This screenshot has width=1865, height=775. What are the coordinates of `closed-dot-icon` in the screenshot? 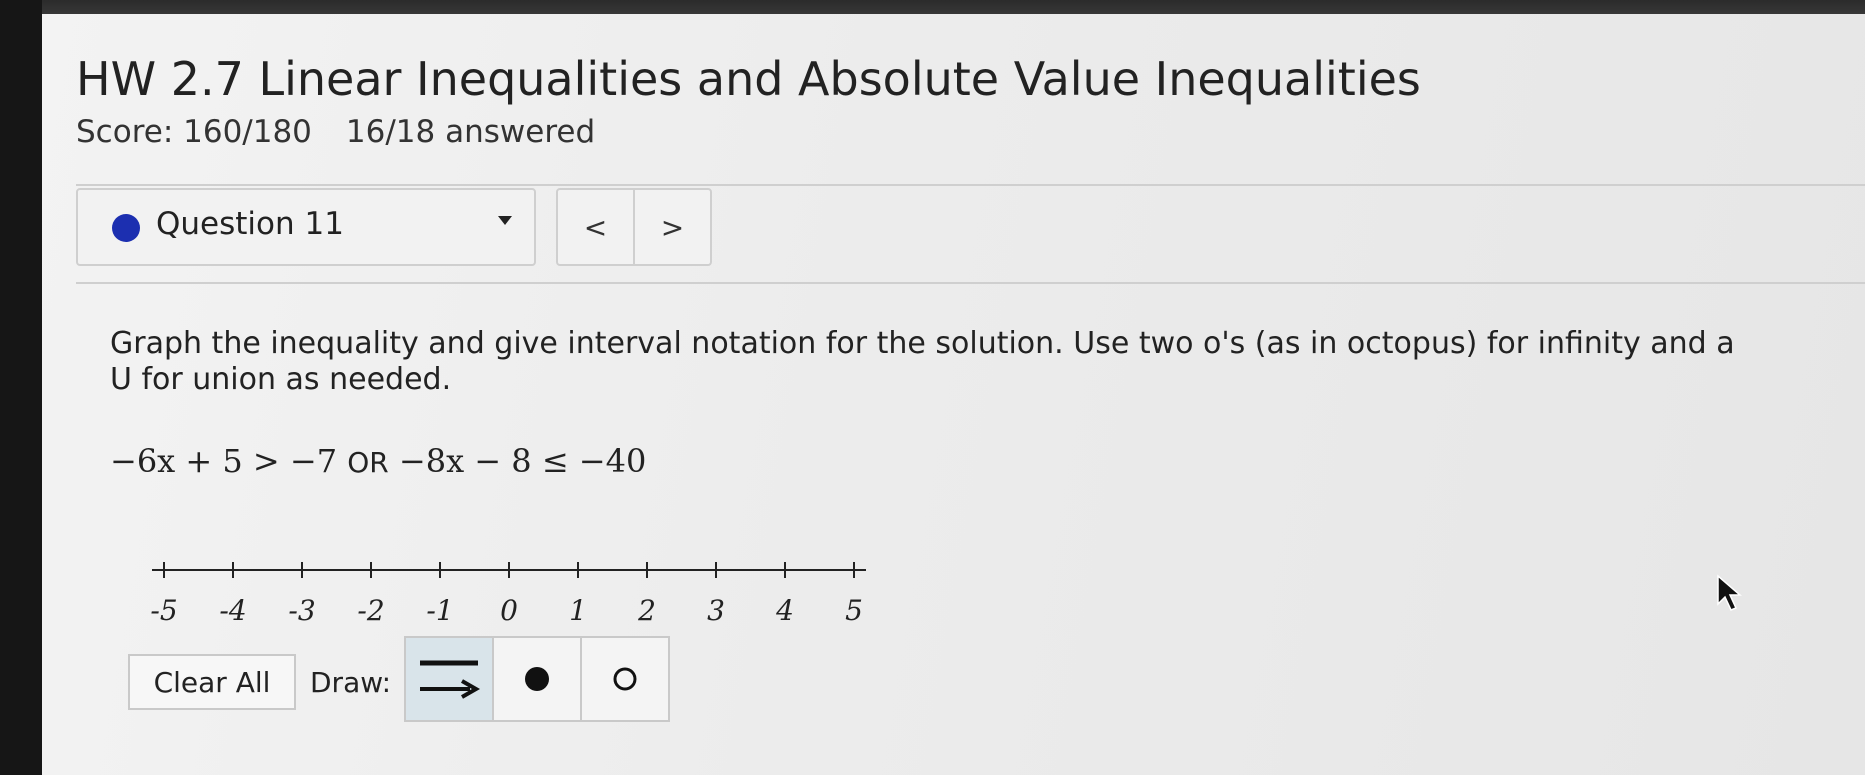 It's located at (537, 679).